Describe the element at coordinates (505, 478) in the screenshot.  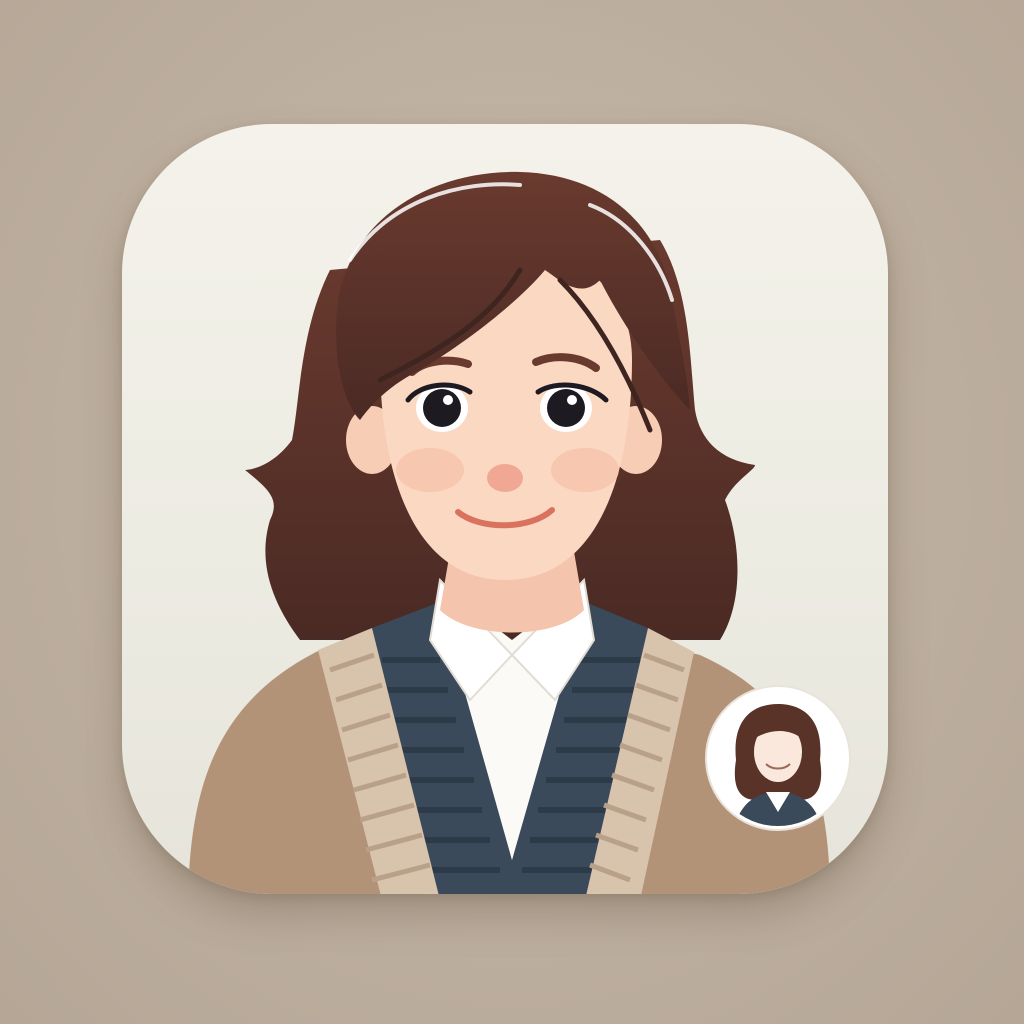
I see `nose` at that location.